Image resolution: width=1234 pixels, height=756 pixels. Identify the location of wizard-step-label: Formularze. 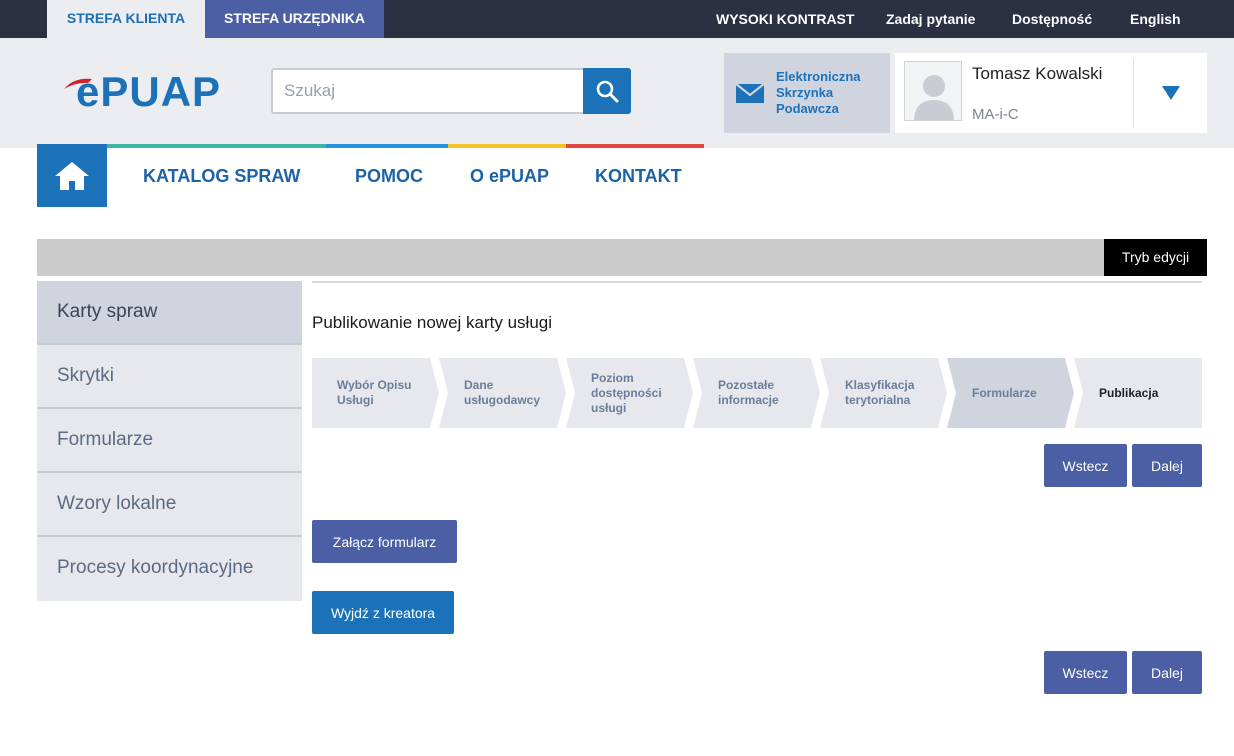
(1004, 392).